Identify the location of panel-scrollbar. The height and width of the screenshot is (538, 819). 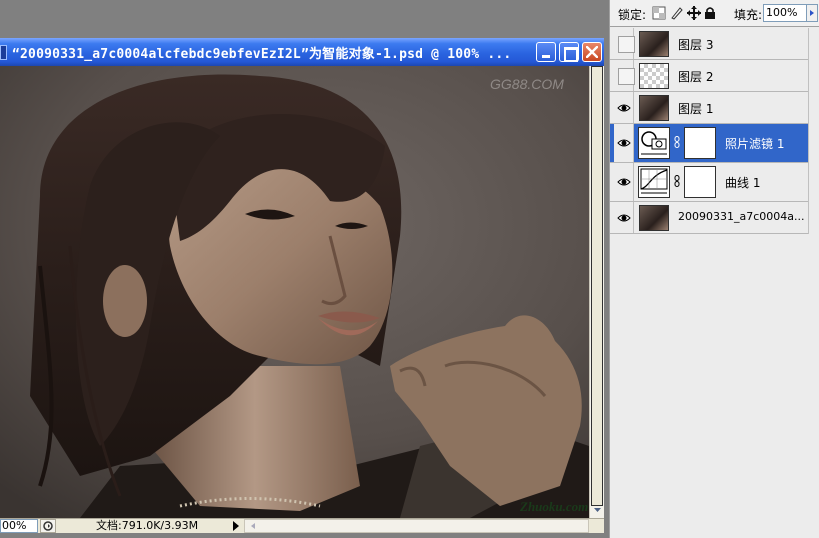
(813, 131).